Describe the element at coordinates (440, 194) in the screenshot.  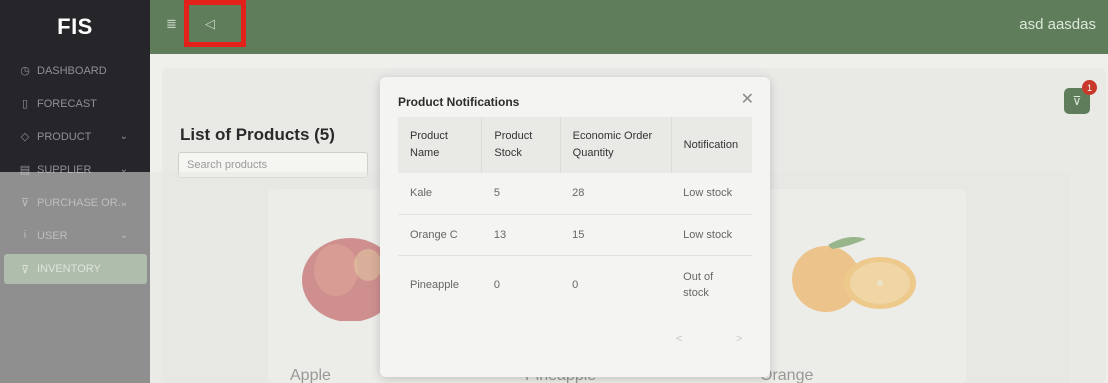
I see `cell-product-name: Kale` at that location.